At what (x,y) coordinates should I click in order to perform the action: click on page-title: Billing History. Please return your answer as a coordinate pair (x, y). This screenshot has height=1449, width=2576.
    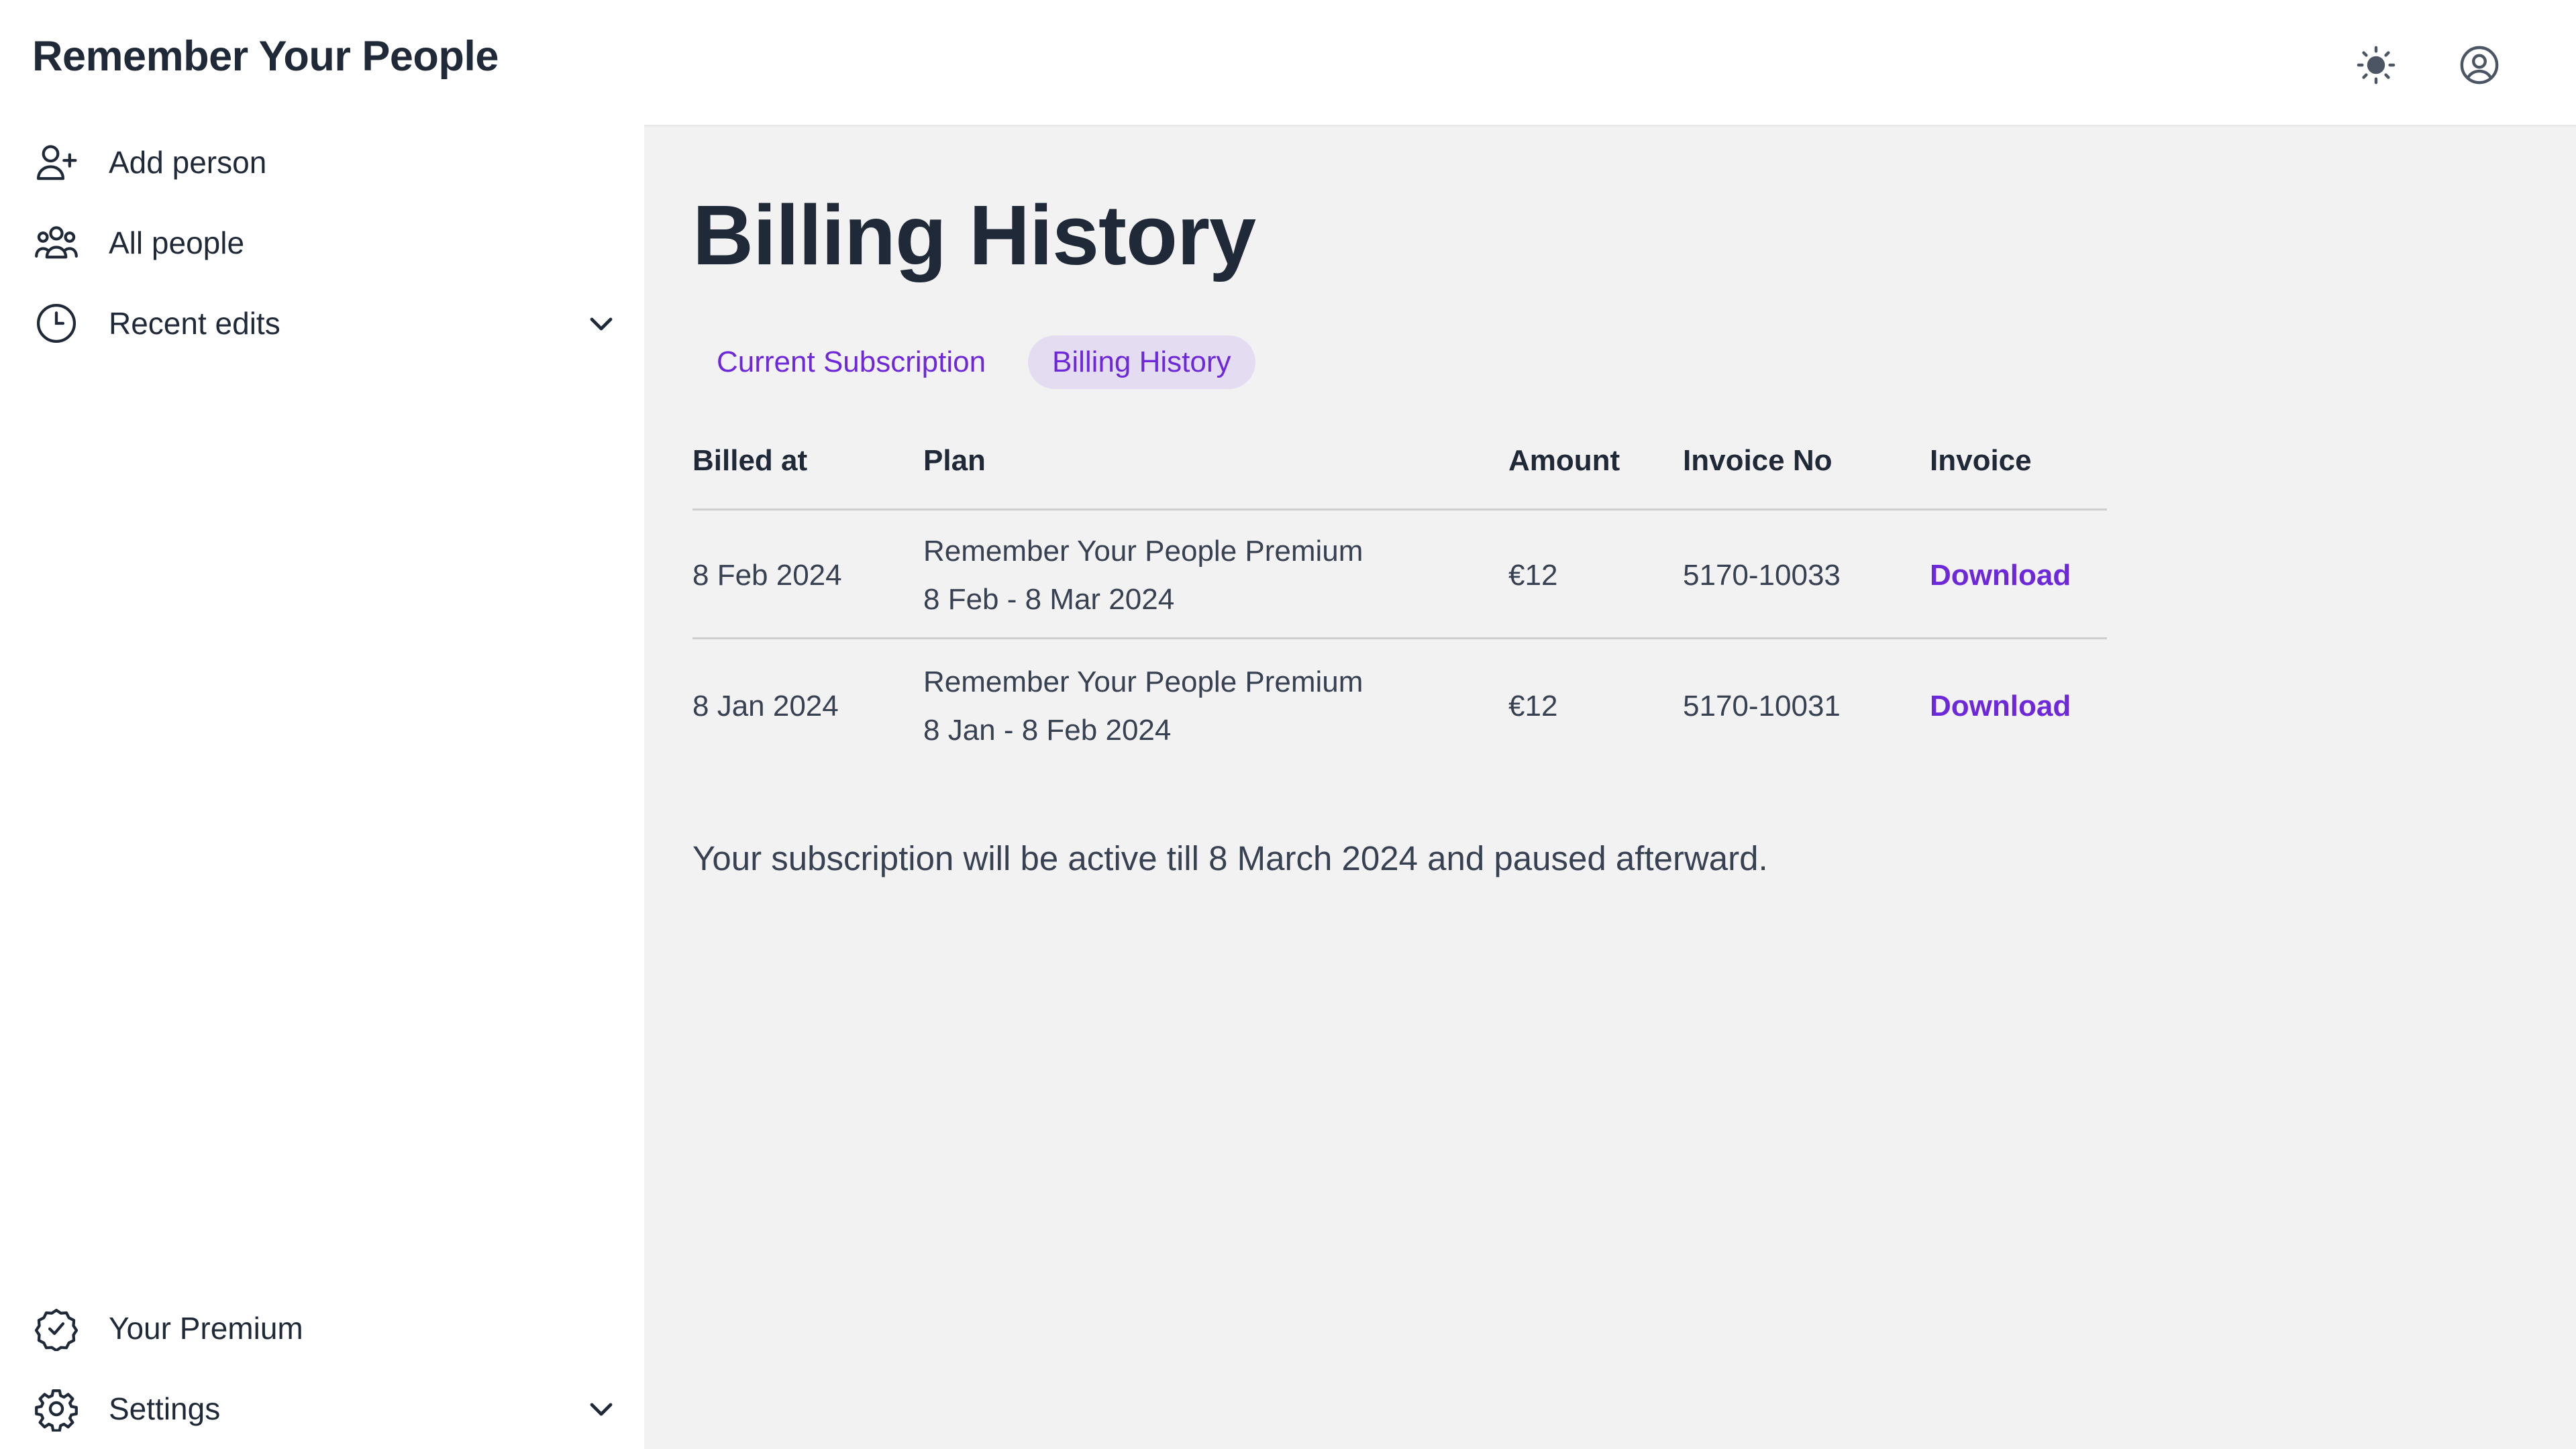
    Looking at the image, I should click on (974, 235).